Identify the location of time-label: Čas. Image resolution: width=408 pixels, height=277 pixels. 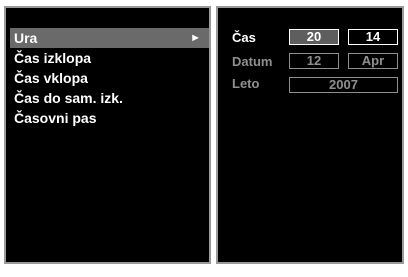
(244, 37).